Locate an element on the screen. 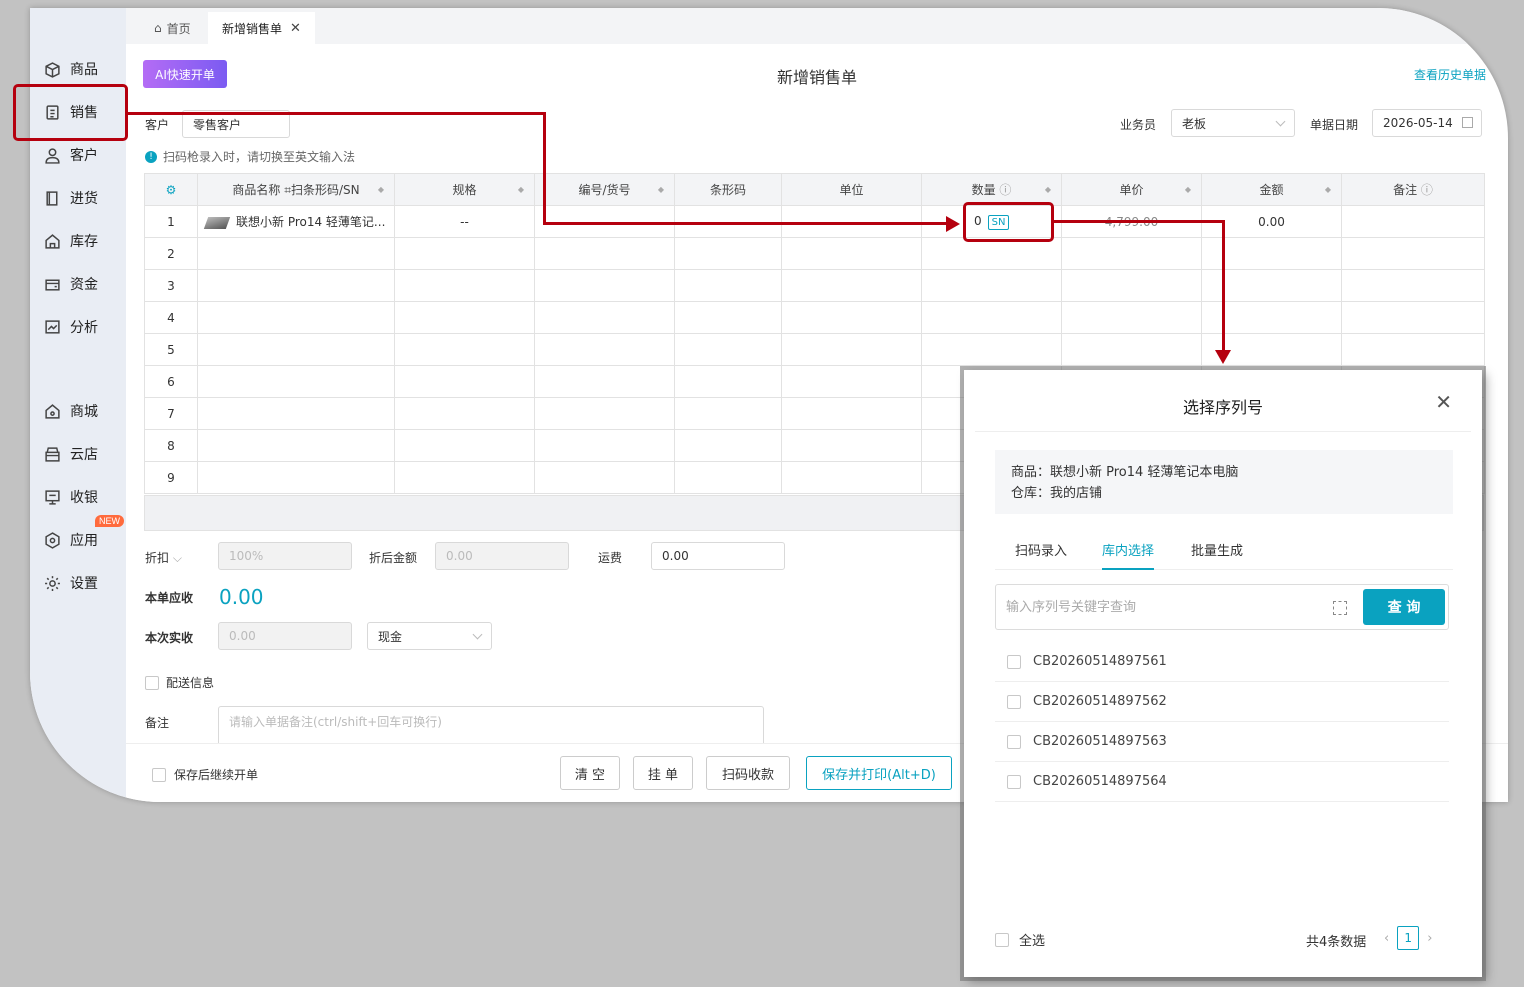 The width and height of the screenshot is (1524, 987). remark-cell is located at coordinates (1413, 221).